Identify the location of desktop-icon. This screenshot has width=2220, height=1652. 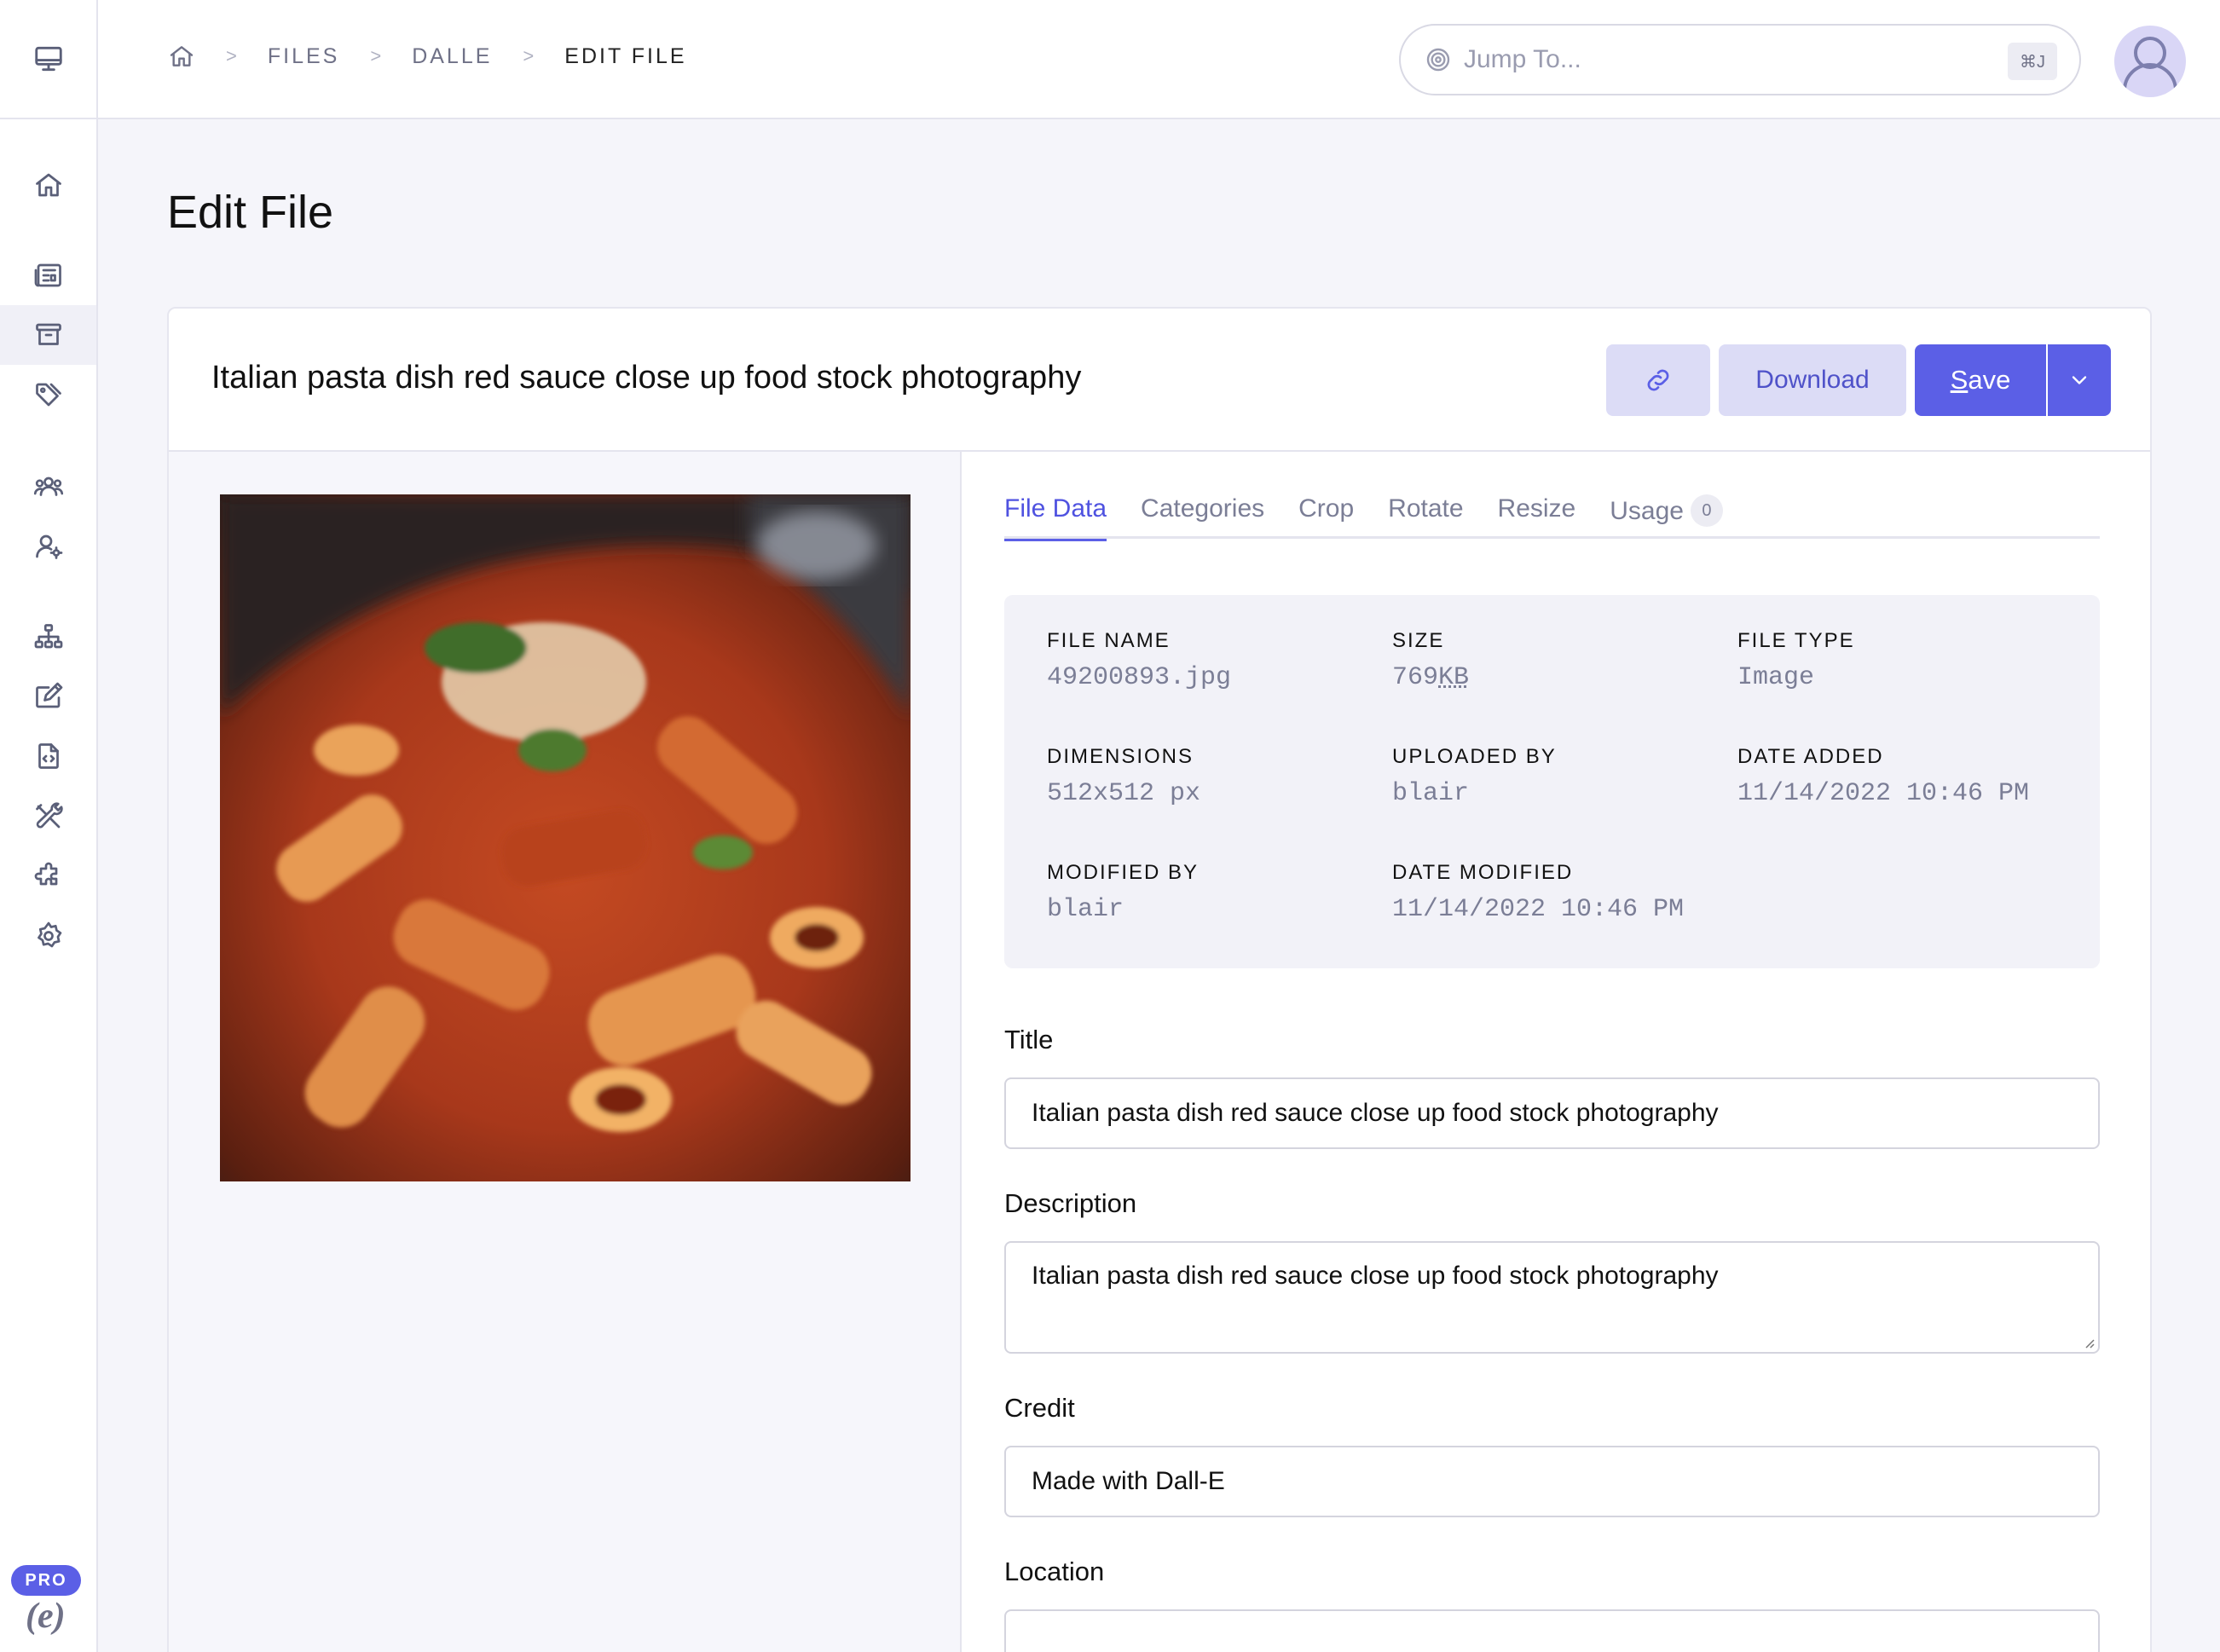
(48, 59).